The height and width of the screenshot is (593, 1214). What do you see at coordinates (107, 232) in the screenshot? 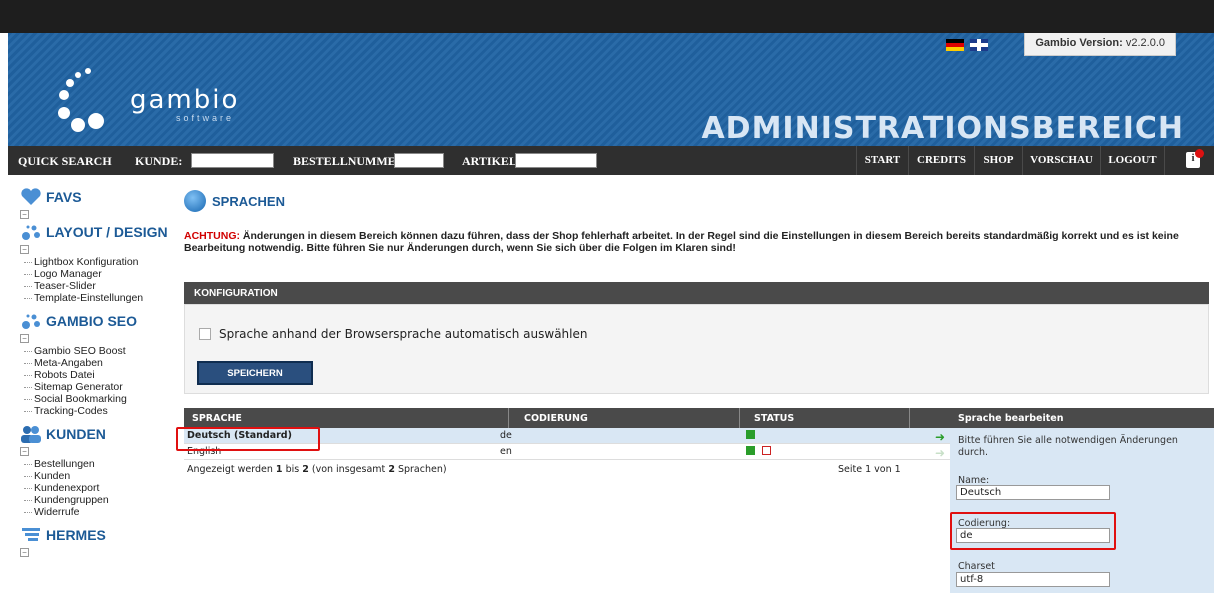
I see `layout-design-title: LAYOUT / DESIGN` at bounding box center [107, 232].